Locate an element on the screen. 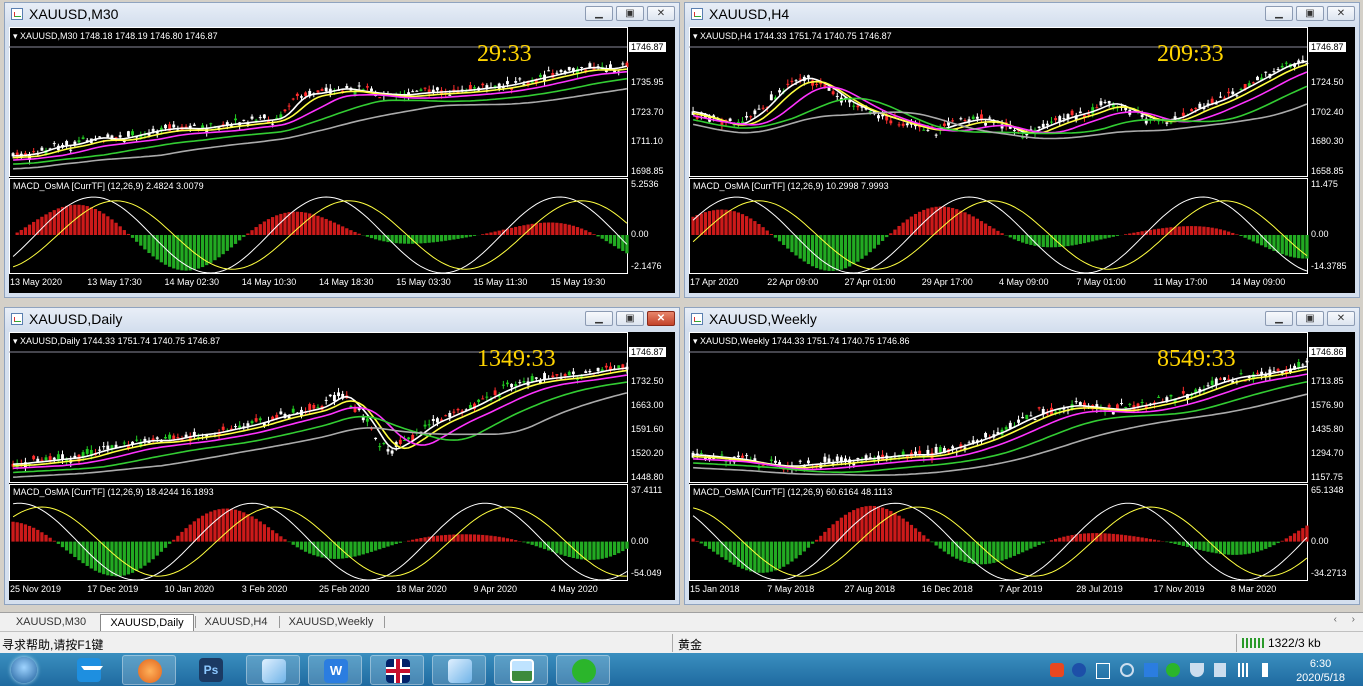 The width and height of the screenshot is (1363, 686). input-method-icon is located at coordinates (1103, 671).